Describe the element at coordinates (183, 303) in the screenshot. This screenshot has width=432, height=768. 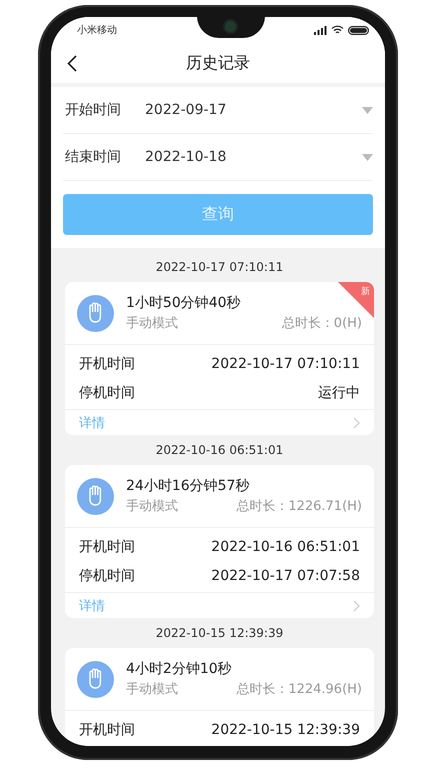
I see `duration-text: 1小时50分钟40秒` at that location.